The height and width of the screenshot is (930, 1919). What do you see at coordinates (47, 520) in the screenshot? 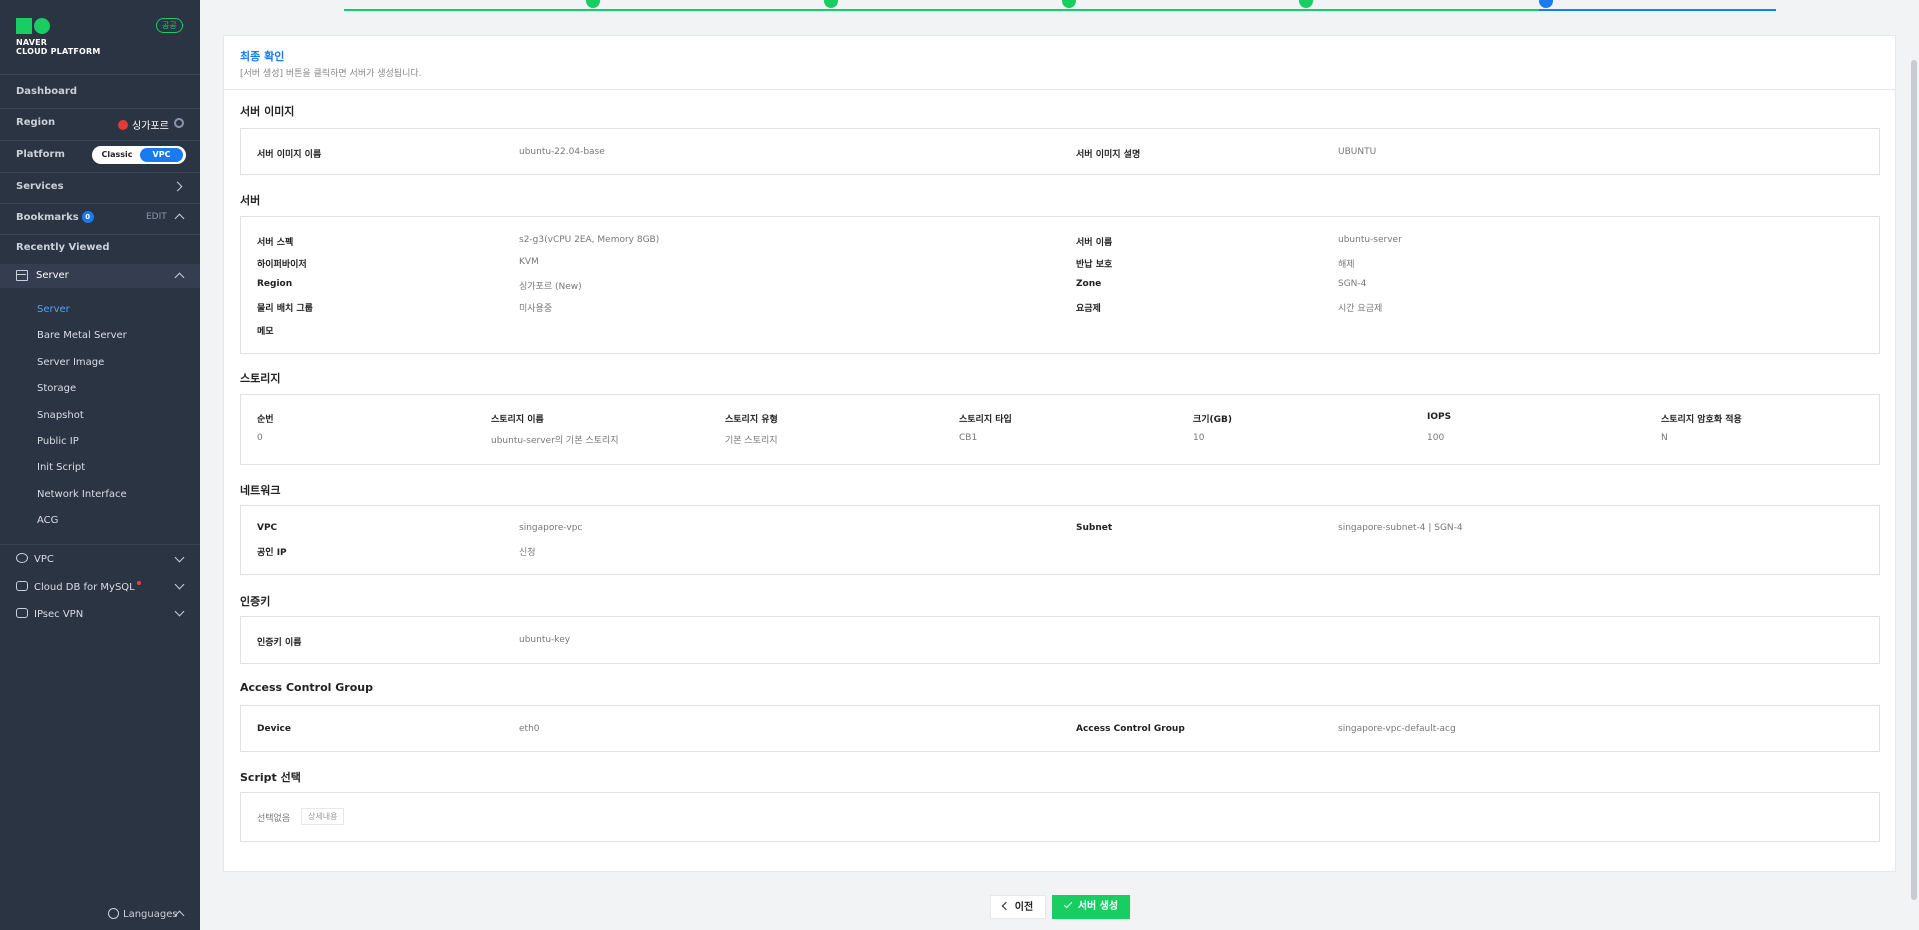
I see `sidebar-item-acg: ACG` at bounding box center [47, 520].